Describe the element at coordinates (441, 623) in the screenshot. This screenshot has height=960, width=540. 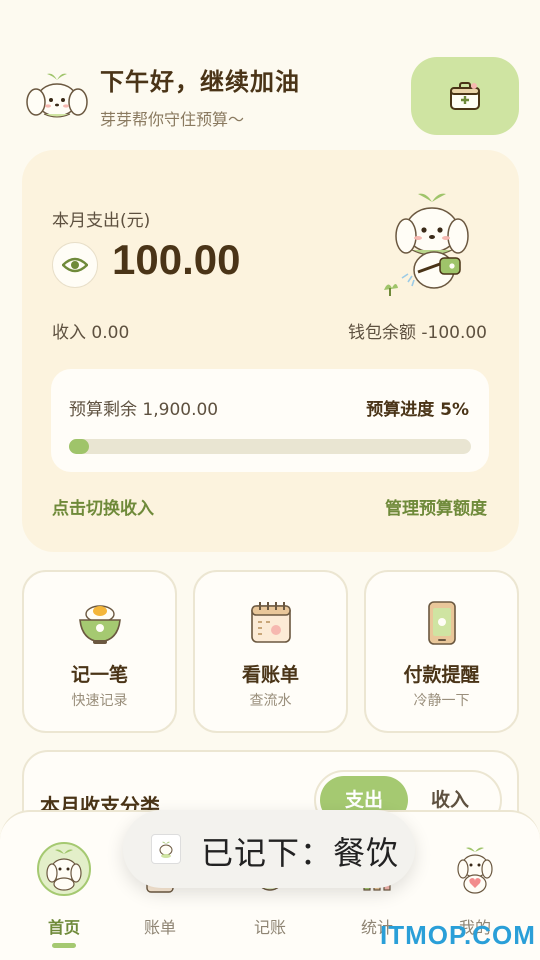
I see `phone-icon` at that location.